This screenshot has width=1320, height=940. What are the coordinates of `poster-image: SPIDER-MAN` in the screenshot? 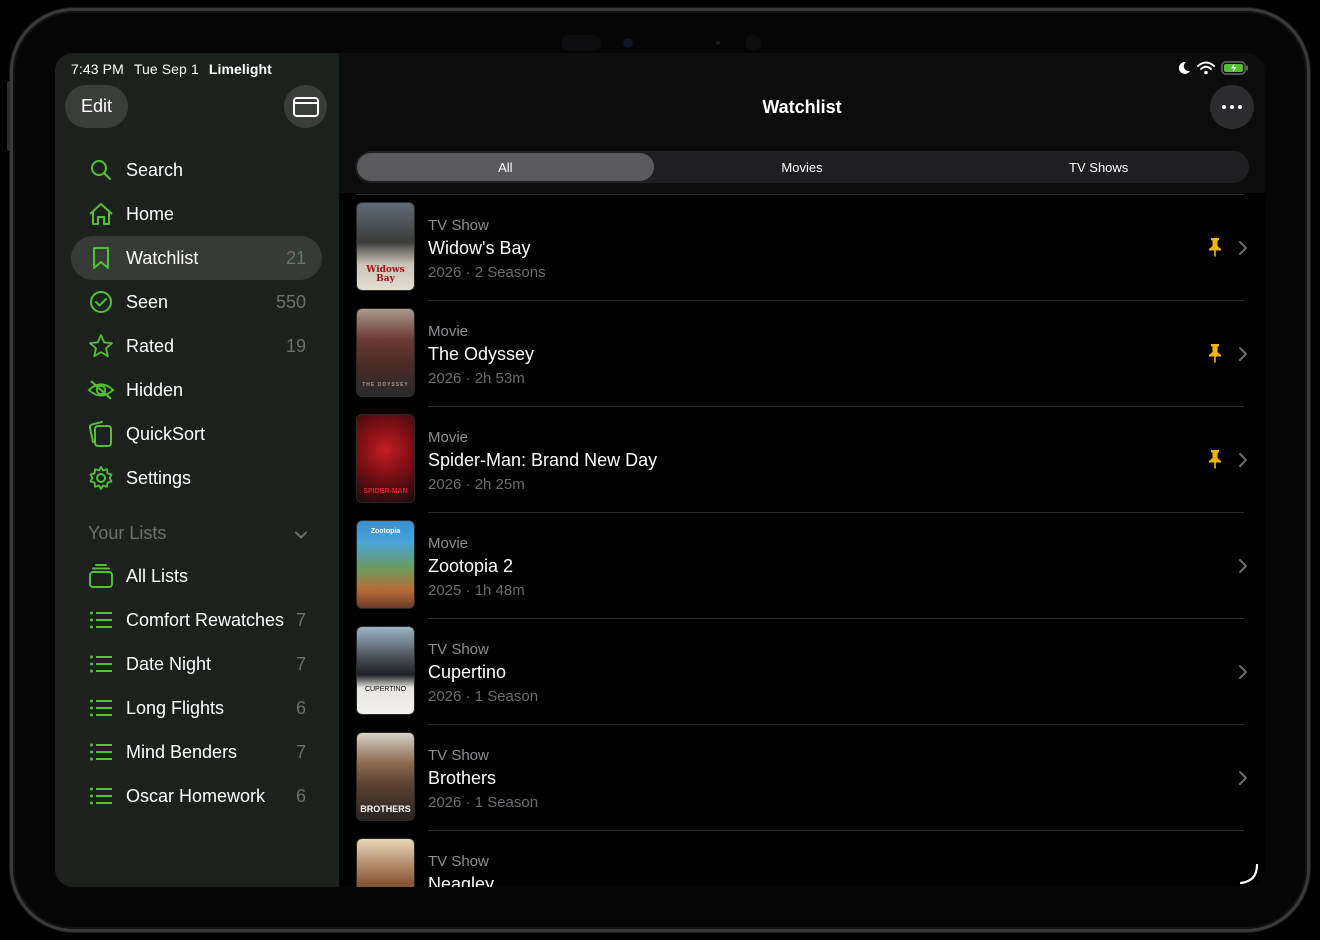 It's located at (385, 458).